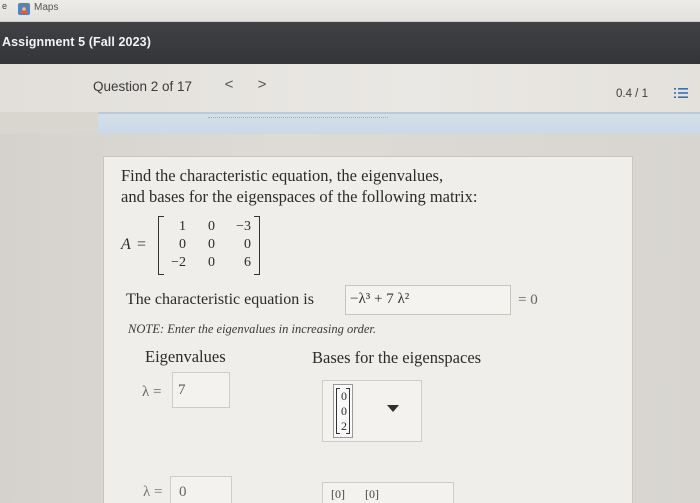  Describe the element at coordinates (76, 42) in the screenshot. I see `assignment-title: Assignment 5 (Fall 2023)` at that location.